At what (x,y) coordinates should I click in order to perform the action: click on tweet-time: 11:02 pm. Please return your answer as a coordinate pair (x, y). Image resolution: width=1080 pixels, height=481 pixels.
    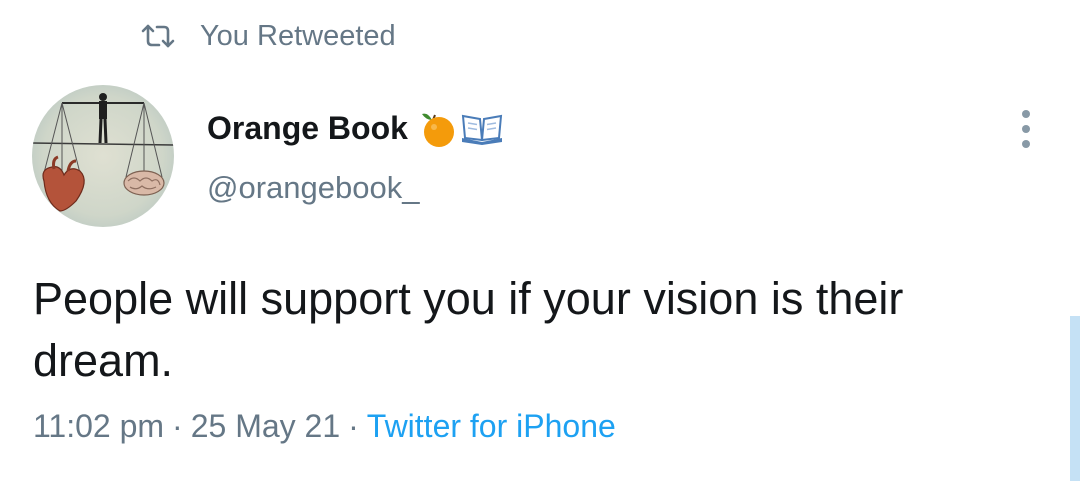
    Looking at the image, I should click on (98, 426).